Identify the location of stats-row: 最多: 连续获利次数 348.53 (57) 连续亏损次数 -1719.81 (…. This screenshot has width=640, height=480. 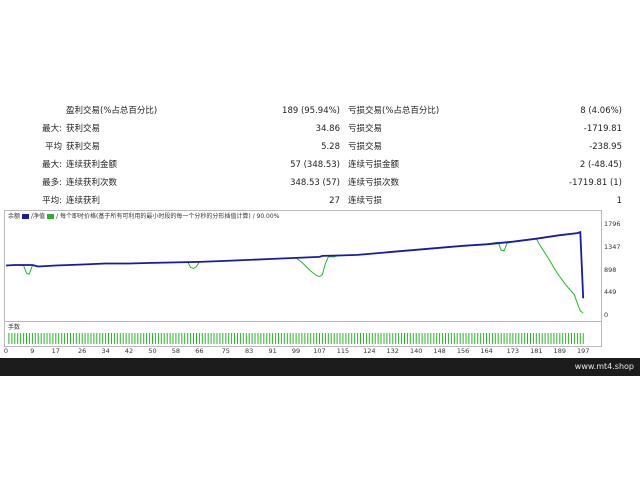
(320, 183).